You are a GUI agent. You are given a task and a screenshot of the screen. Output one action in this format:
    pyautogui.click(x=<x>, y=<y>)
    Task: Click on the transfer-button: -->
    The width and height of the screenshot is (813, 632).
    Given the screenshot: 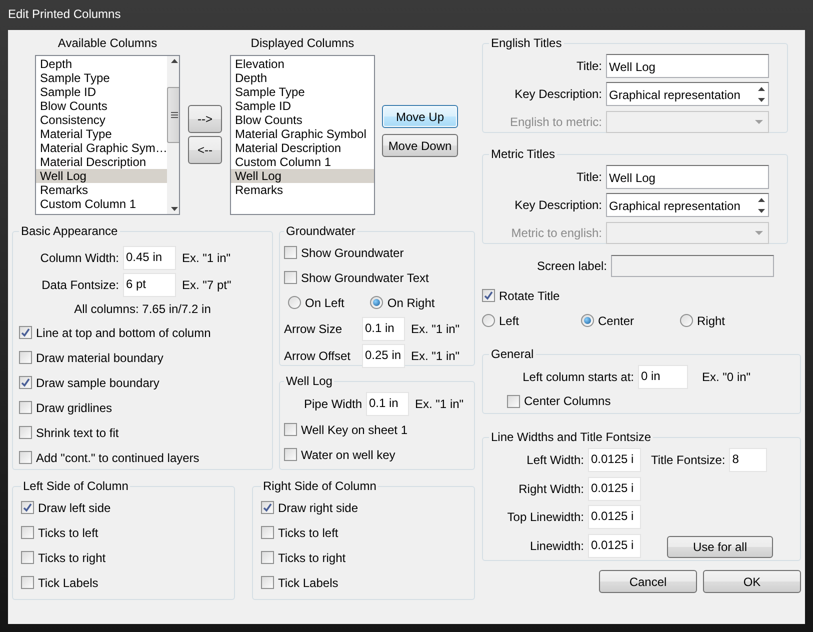 What is the action you would take?
    pyautogui.click(x=205, y=119)
    